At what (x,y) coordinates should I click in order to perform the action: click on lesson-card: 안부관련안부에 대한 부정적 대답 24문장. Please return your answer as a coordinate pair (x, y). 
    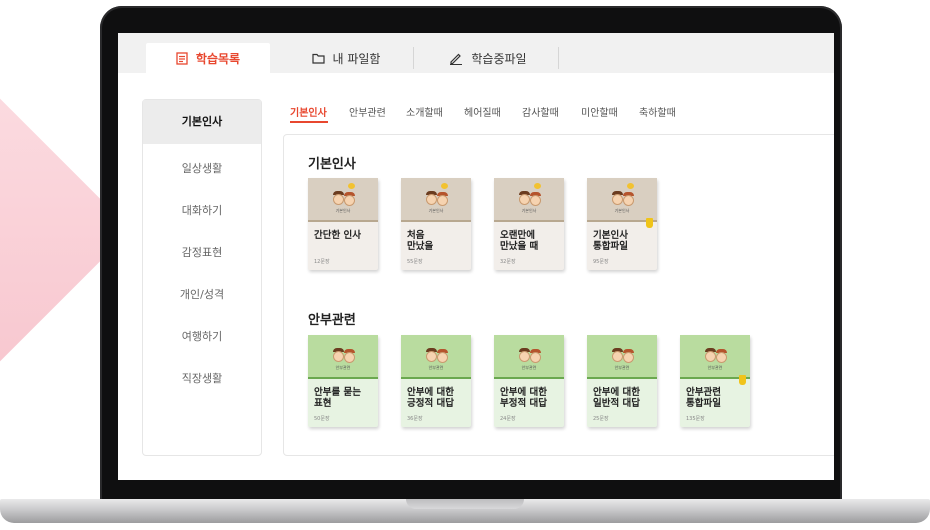
    Looking at the image, I should click on (529, 381).